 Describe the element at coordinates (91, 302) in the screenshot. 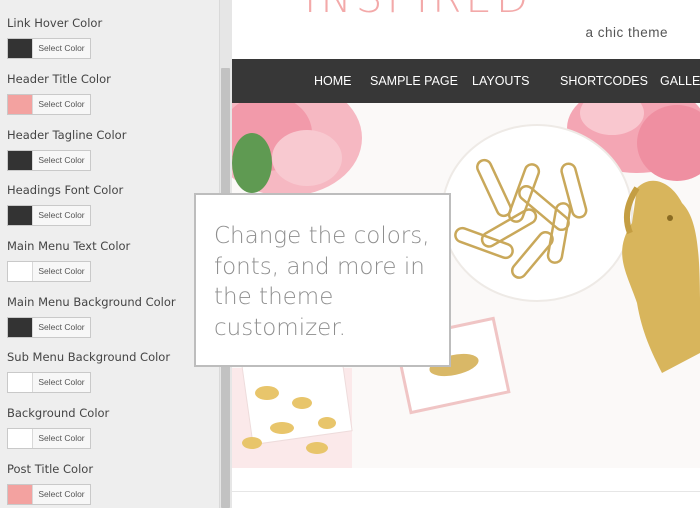

I see `setting-label: Main Menu Background Color` at that location.